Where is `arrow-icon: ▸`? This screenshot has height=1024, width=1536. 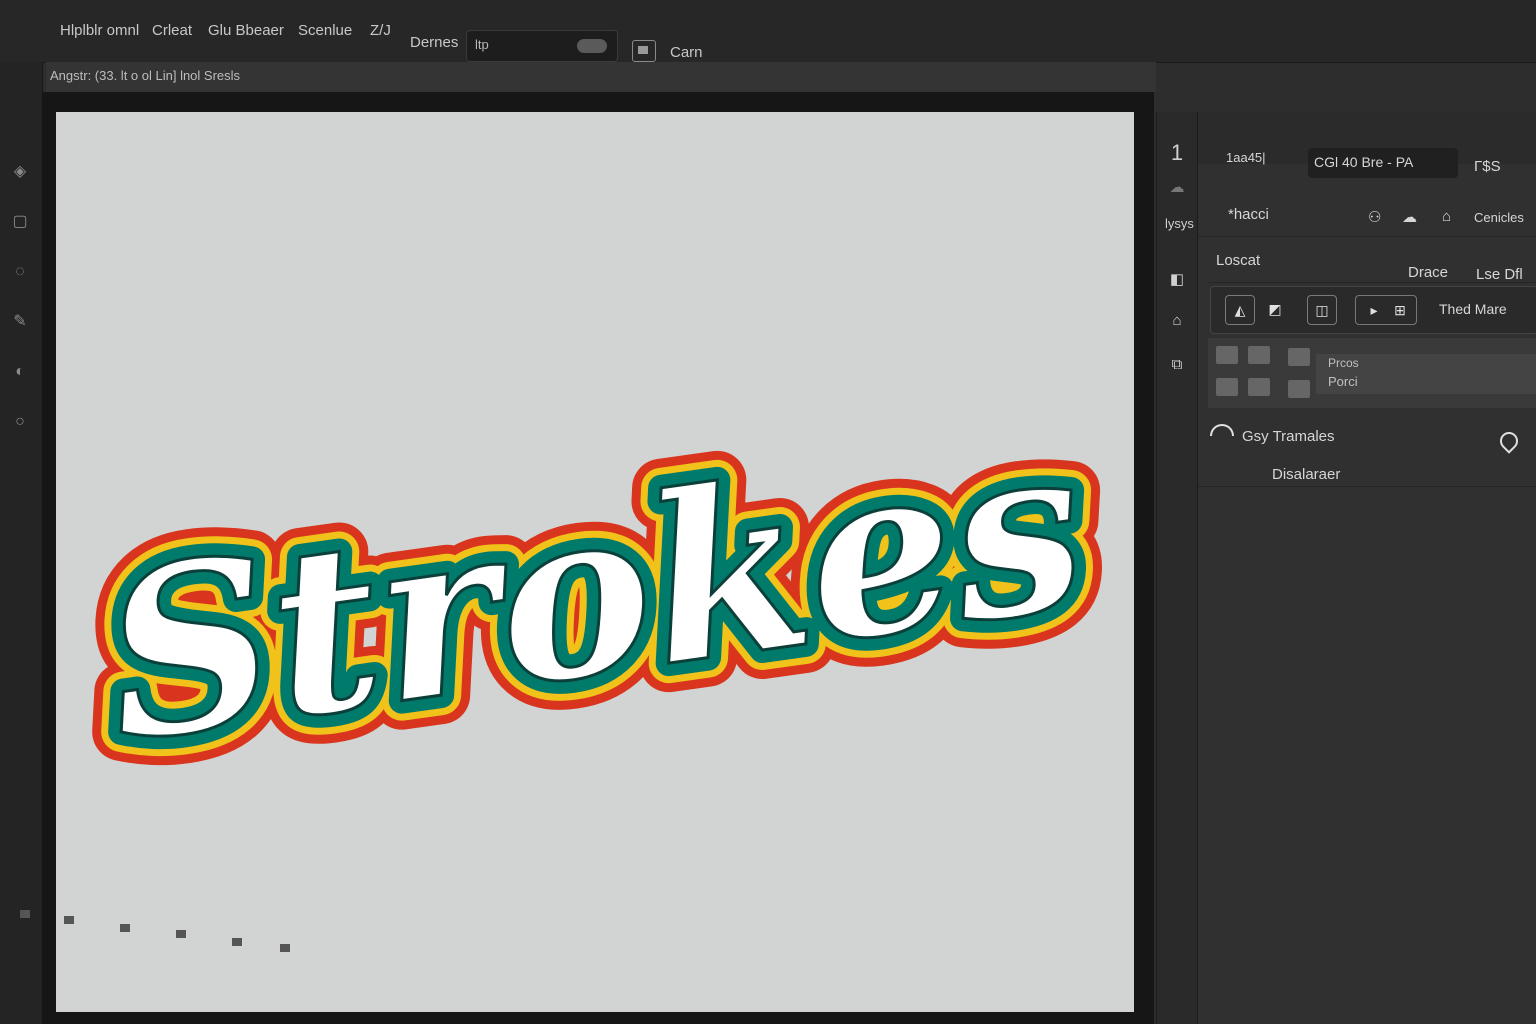 arrow-icon: ▸ is located at coordinates (1374, 310).